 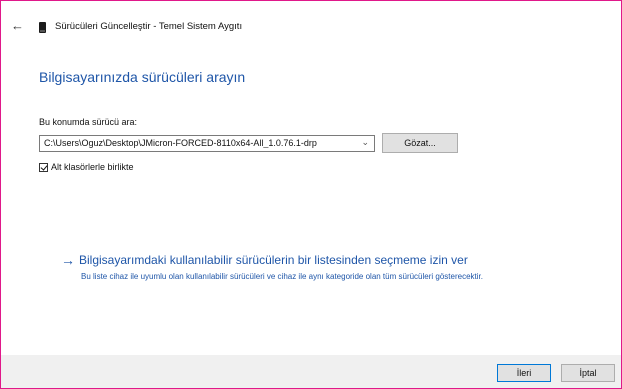 What do you see at coordinates (142, 77) in the screenshot?
I see `page-heading: Bilgisayarınızda sürücüleri arayın` at bounding box center [142, 77].